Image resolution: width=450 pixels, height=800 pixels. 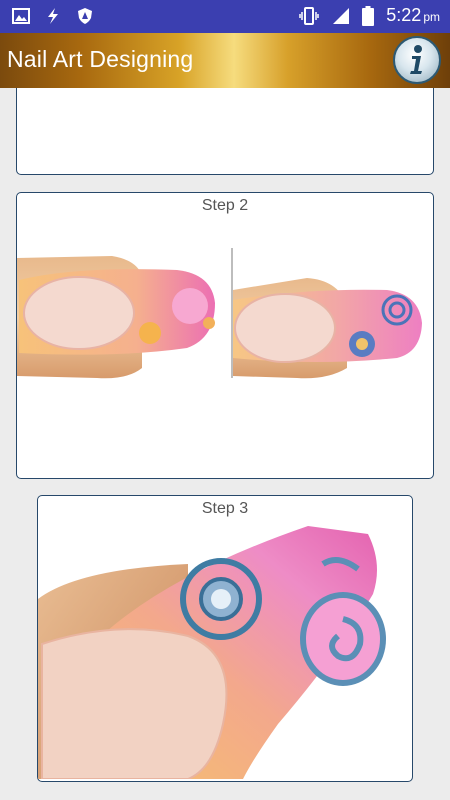 What do you see at coordinates (53, 16) in the screenshot?
I see `bolt-icon` at bounding box center [53, 16].